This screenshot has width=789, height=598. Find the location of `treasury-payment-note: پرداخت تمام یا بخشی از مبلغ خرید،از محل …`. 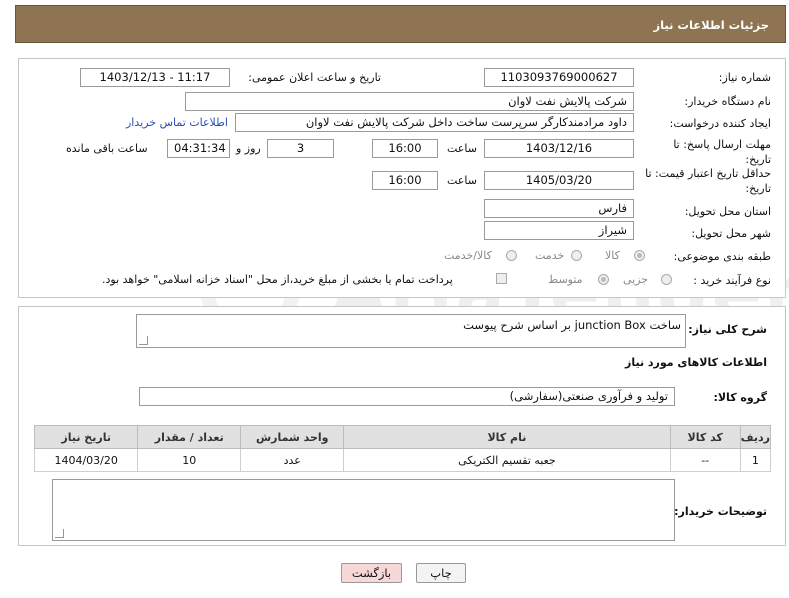

treasury-payment-note: پرداخت تمام یا بخشی از مبلغ خرید،از محل … is located at coordinates (277, 279).